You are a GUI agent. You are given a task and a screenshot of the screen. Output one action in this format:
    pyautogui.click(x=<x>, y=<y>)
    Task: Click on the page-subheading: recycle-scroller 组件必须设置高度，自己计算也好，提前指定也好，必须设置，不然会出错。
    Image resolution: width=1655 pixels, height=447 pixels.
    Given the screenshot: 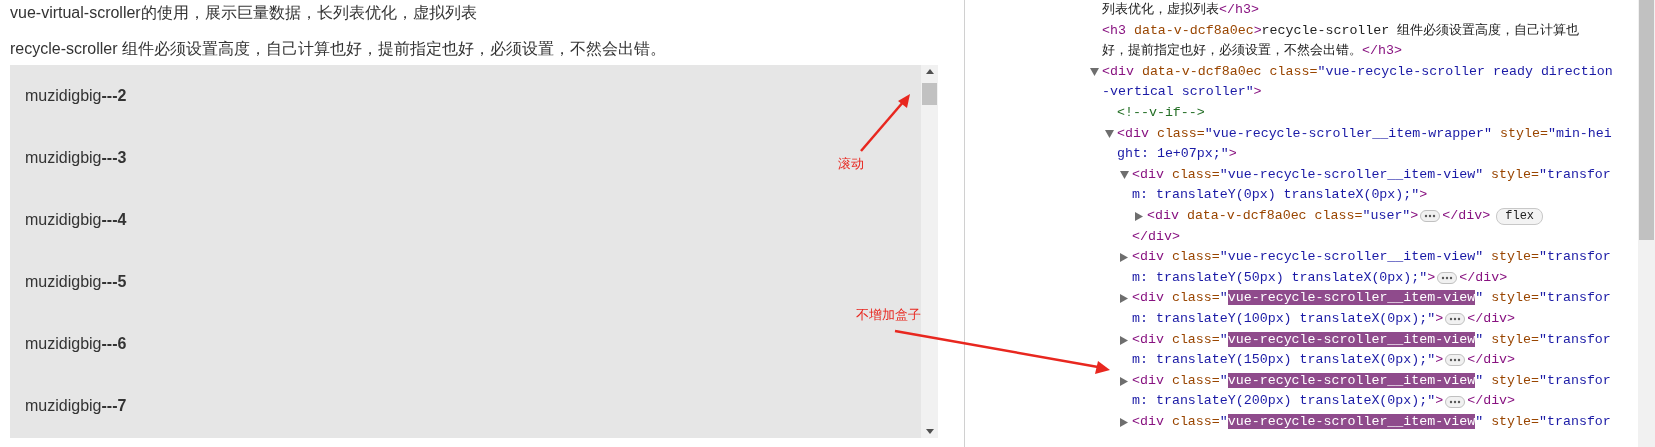 What is the action you would take?
    pyautogui.click(x=338, y=49)
    